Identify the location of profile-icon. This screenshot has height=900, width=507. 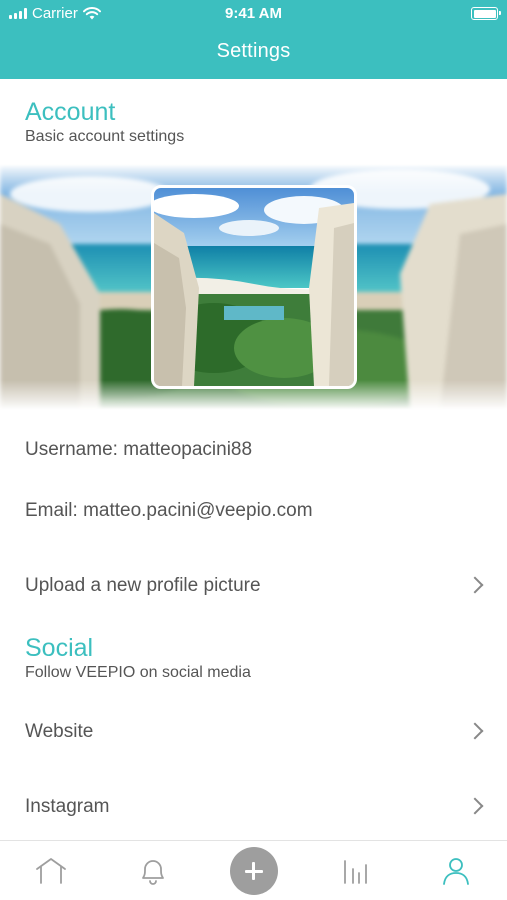
(455, 871).